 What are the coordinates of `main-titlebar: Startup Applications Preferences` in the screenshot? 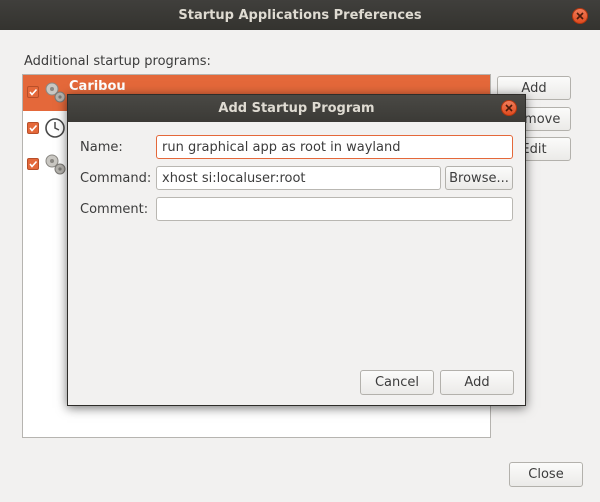 It's located at (300, 15).